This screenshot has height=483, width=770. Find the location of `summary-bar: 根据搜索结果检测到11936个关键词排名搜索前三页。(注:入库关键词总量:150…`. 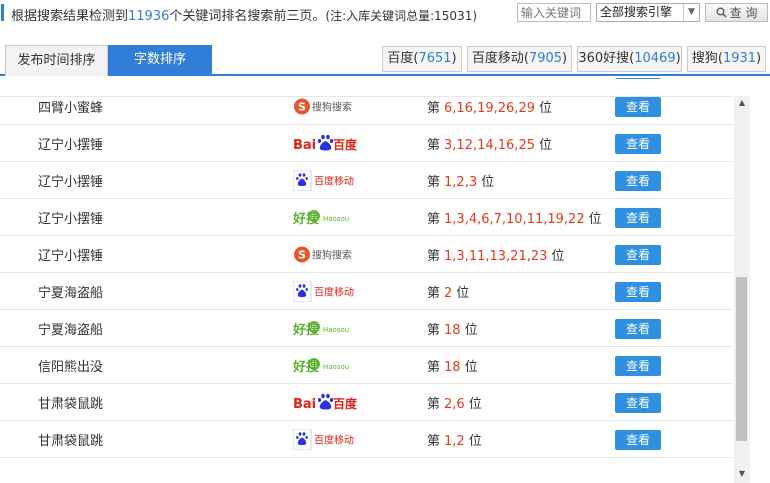

summary-bar: 根据搜索结果检测到11936个关键词排名搜索前三页。(注:入库关键词总量:150… is located at coordinates (385, 13).